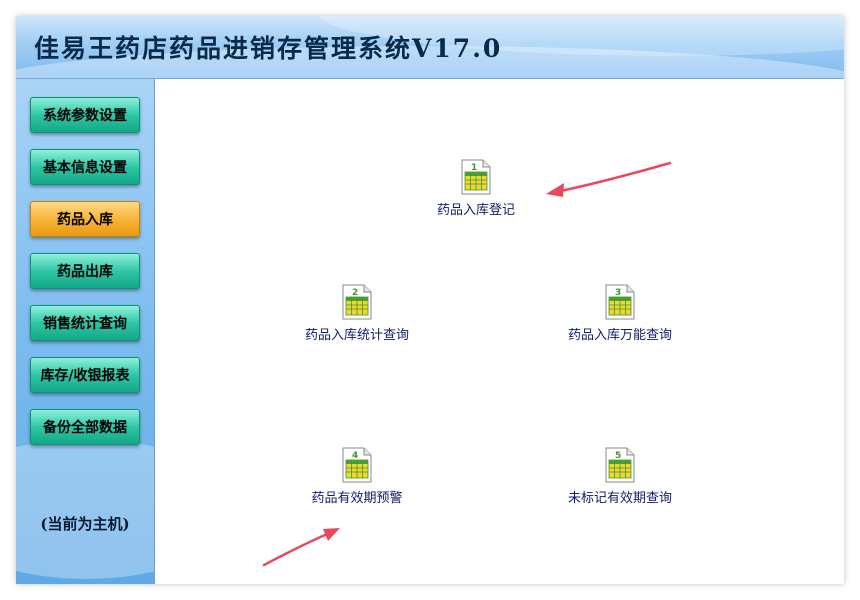 The width and height of the screenshot is (860, 600). What do you see at coordinates (85, 115) in the screenshot?
I see `nav-system-params-button: 系统参数设置` at bounding box center [85, 115].